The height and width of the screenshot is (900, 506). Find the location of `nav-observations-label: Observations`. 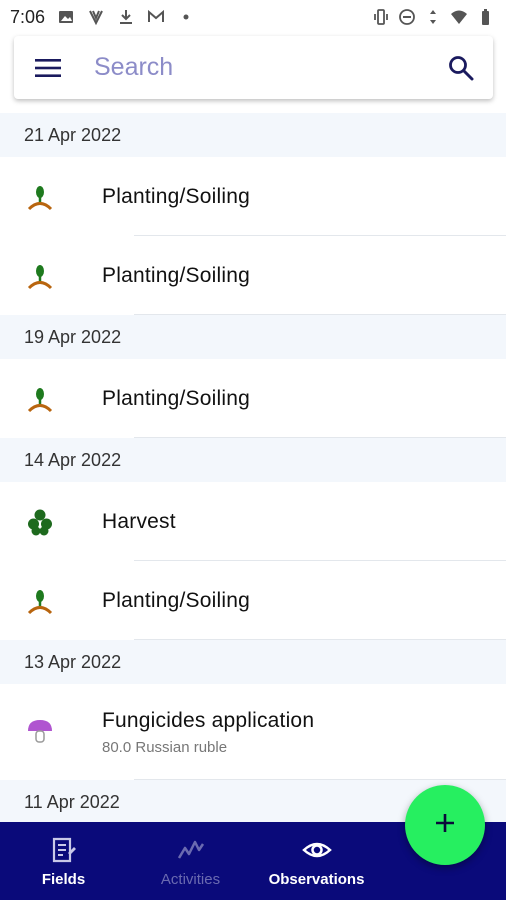

nav-observations-label: Observations is located at coordinates (316, 879).